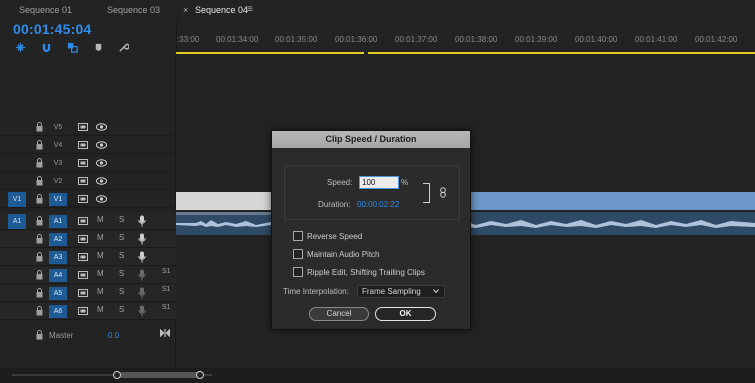 The width and height of the screenshot is (755, 383). What do you see at coordinates (612, 201) in the screenshot?
I see `video-clip-selected` at bounding box center [612, 201].